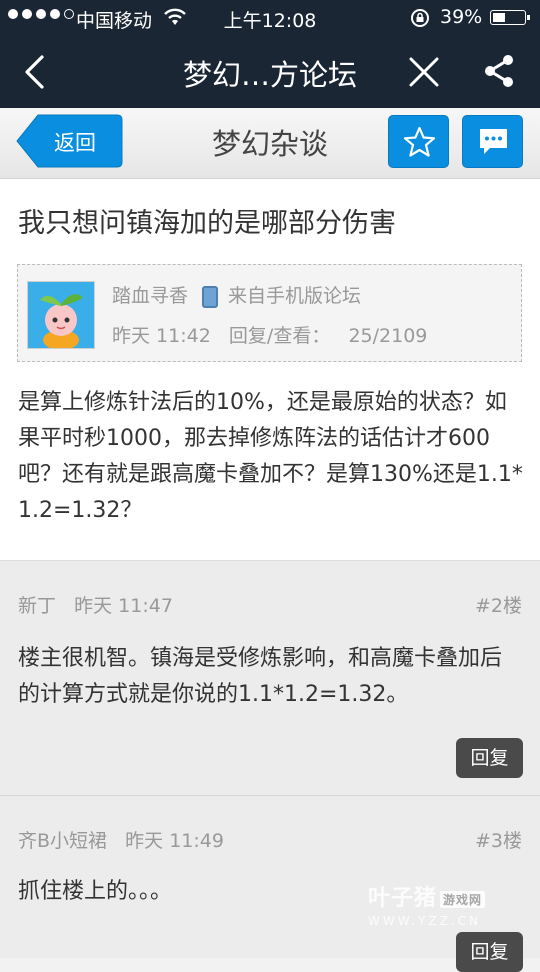 This screenshot has width=540, height=972. I want to click on star-icon, so click(419, 141).